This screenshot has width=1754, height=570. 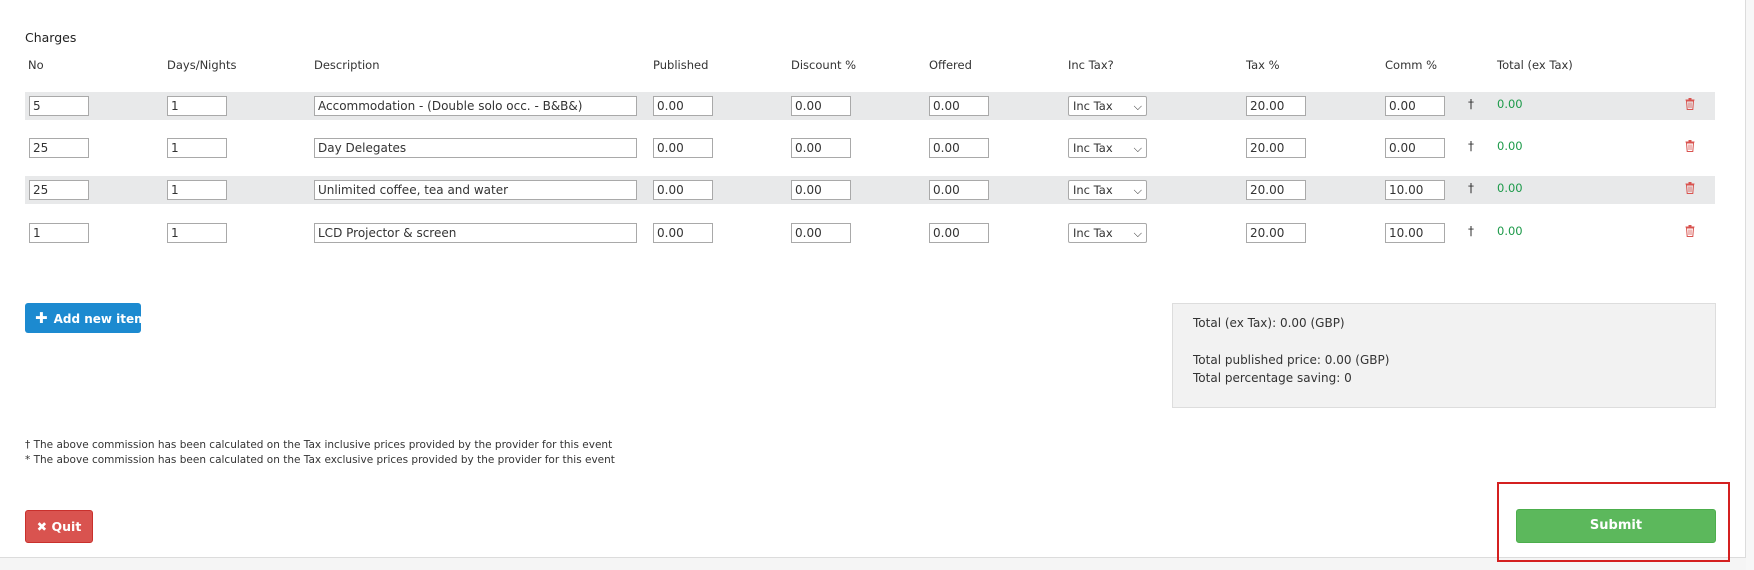 I want to click on header-no: No, so click(x=36, y=65).